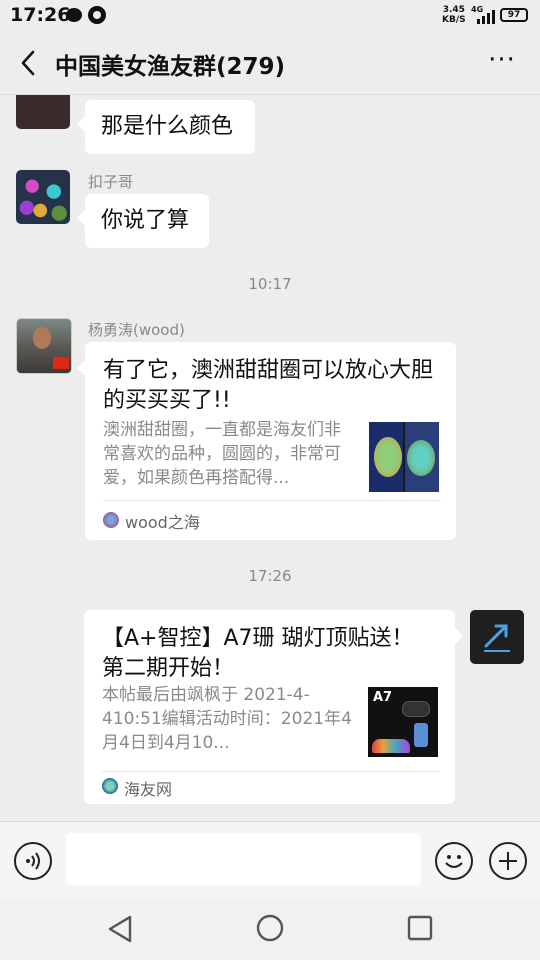 The image size is (540, 960). What do you see at coordinates (404, 457) in the screenshot?
I see `card-thumbnail` at bounding box center [404, 457].